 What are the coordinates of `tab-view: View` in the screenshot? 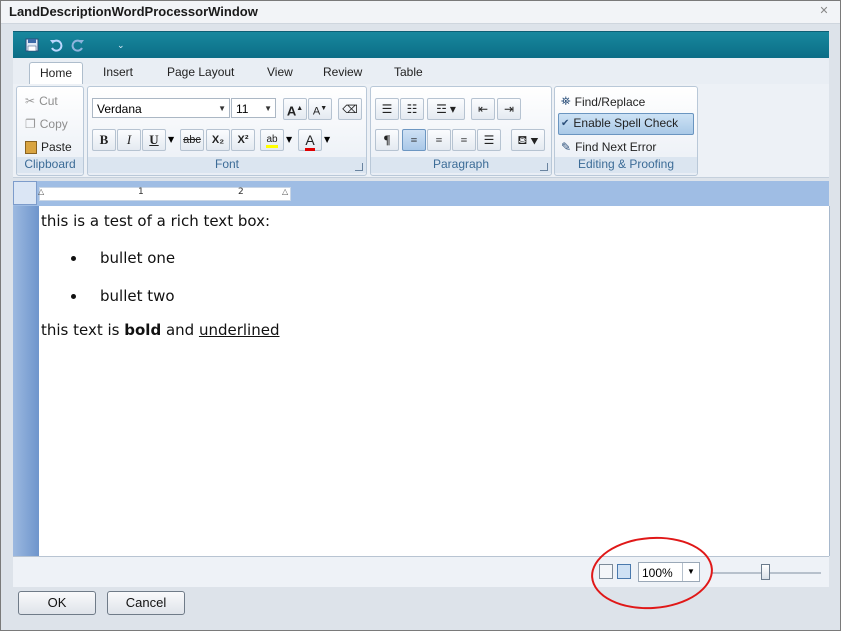 It's located at (280, 72).